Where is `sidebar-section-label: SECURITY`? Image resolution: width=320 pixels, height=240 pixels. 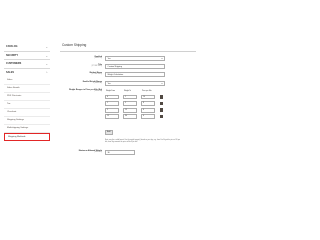 sidebar-section-label: SECURITY is located at coordinates (12, 55).